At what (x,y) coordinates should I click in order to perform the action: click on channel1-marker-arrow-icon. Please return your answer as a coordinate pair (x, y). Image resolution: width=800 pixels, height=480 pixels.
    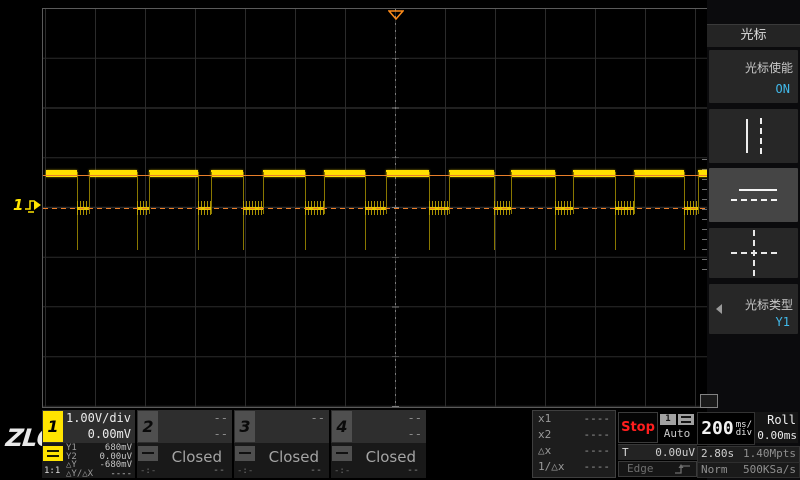
    Looking at the image, I should click on (33, 206).